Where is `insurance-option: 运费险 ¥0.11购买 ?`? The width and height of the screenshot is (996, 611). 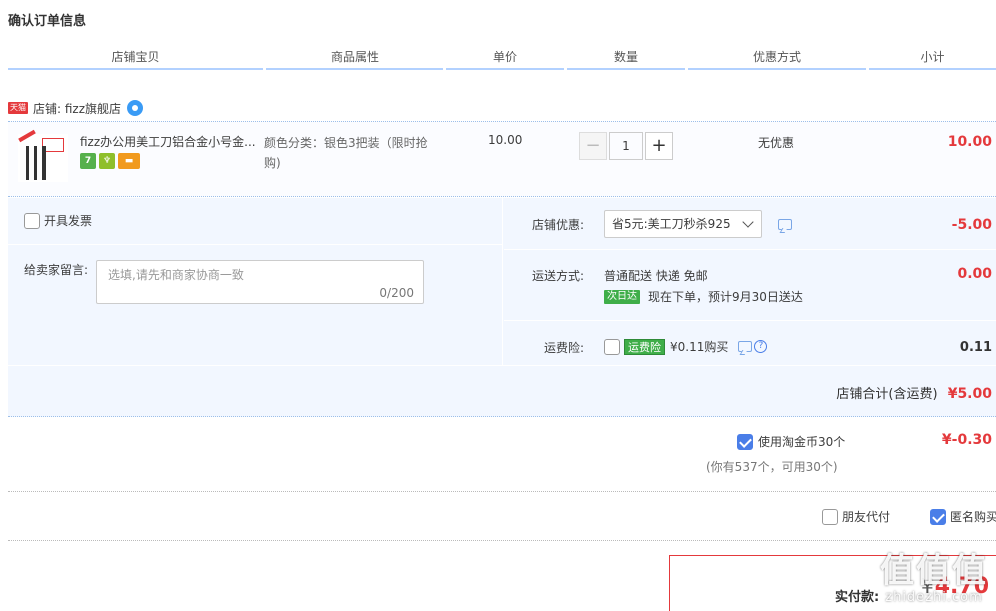
insurance-option: 运费险 ¥0.11购买 ? is located at coordinates (686, 346).